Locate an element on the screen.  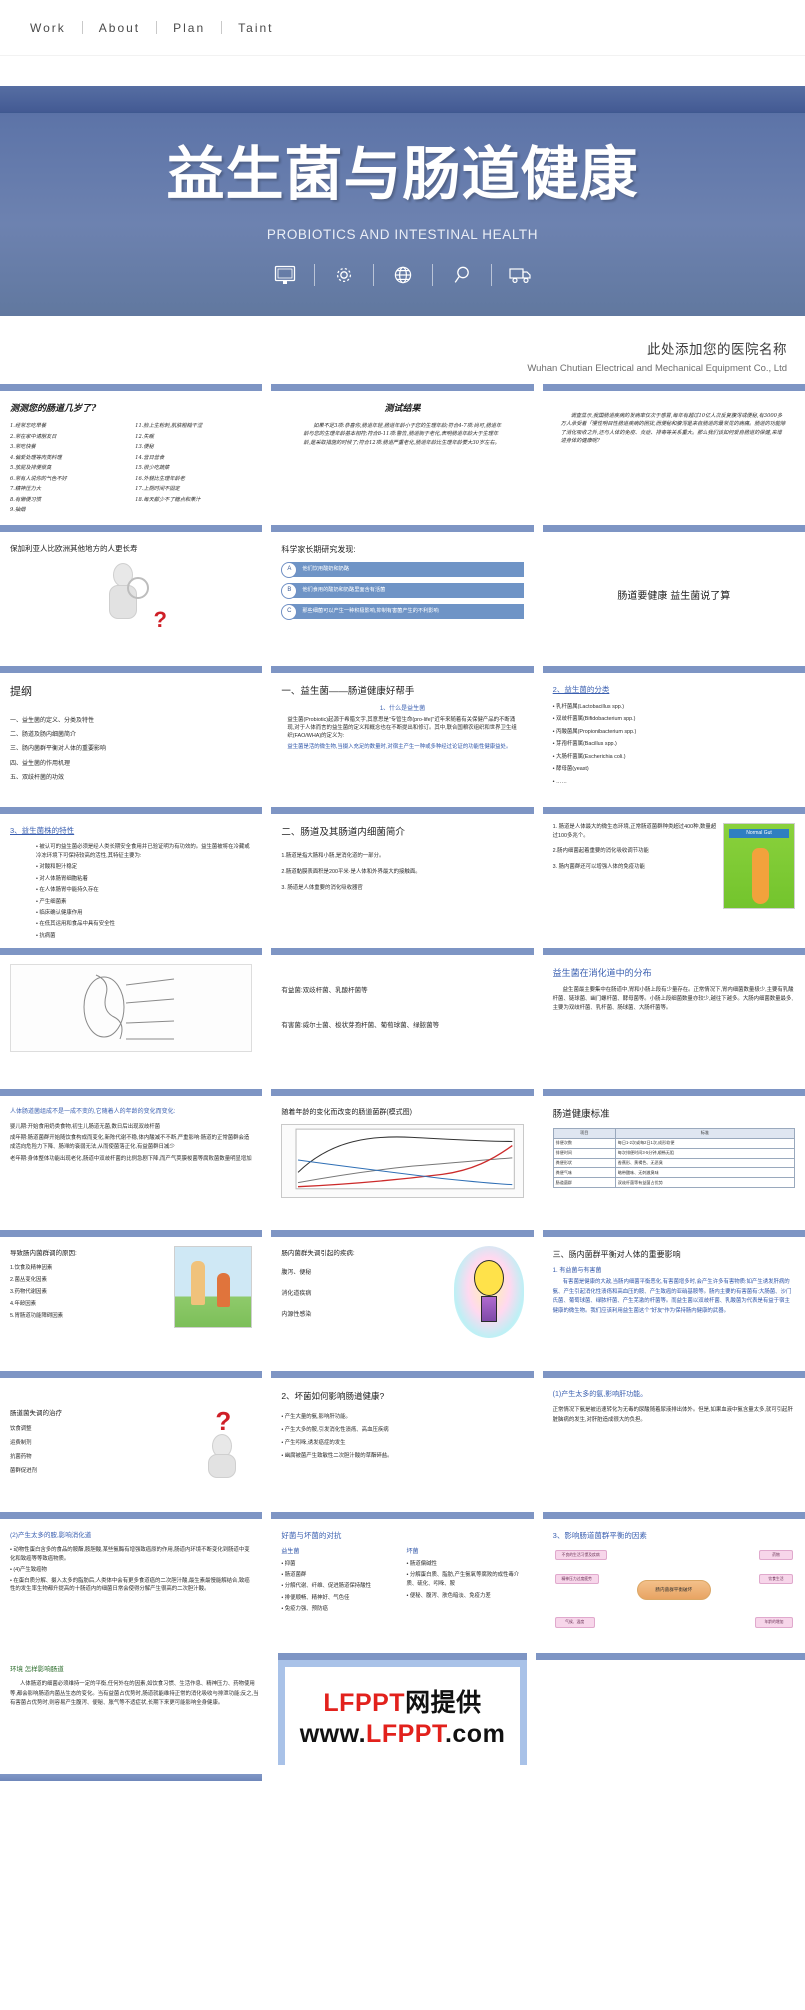
slide-title: 人体肠道菌组成不是一成不变的,它随着人的年龄的变化而变化: is located at coordinates (93, 1112).